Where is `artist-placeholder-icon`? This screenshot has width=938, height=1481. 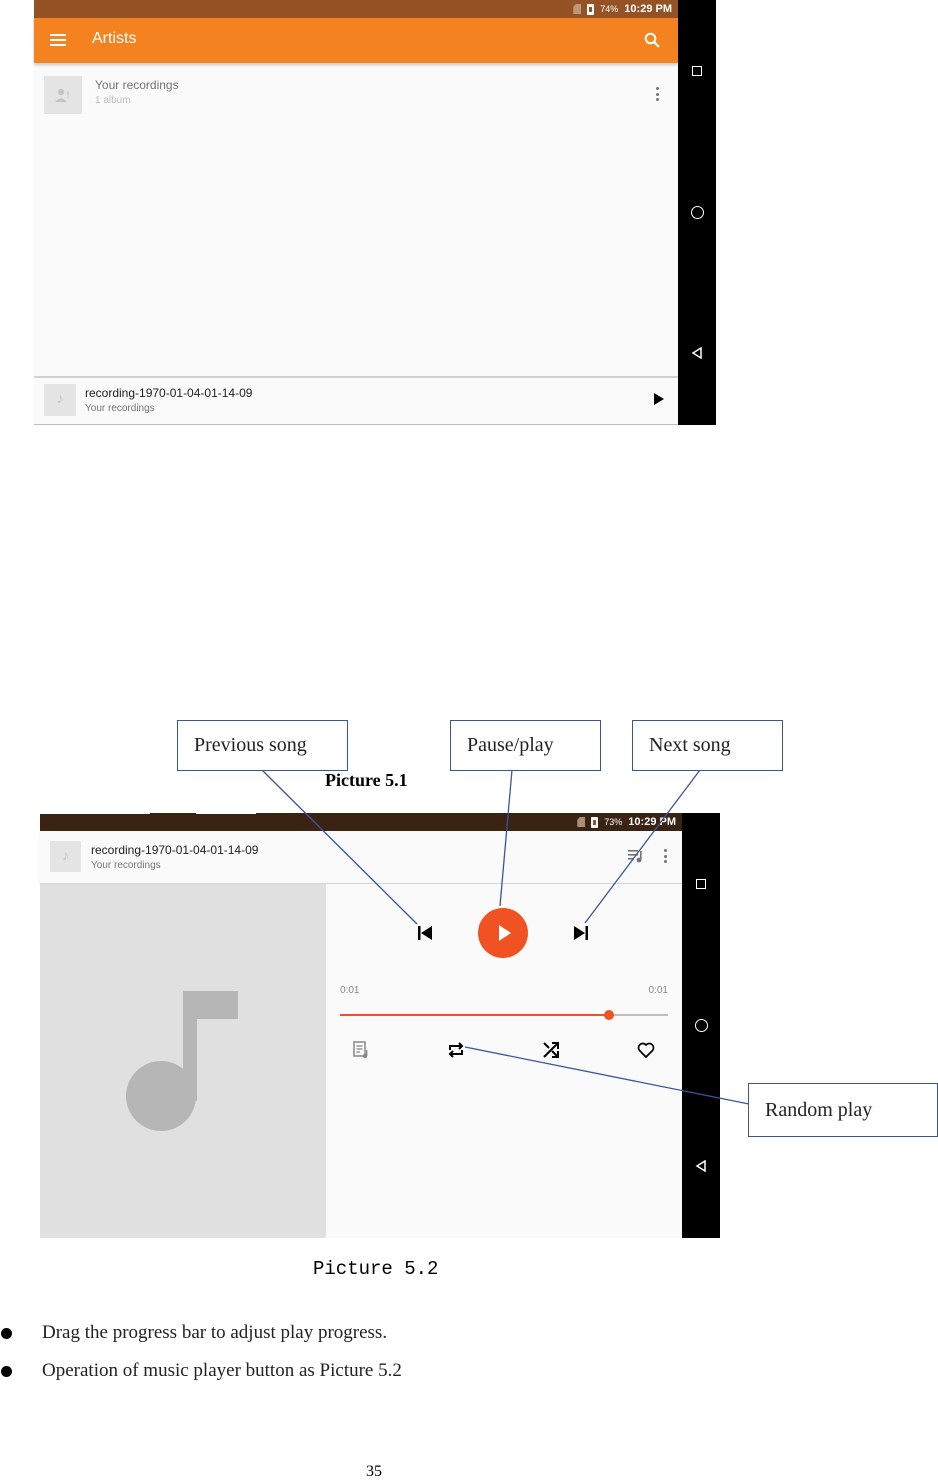
artist-placeholder-icon is located at coordinates (63, 95).